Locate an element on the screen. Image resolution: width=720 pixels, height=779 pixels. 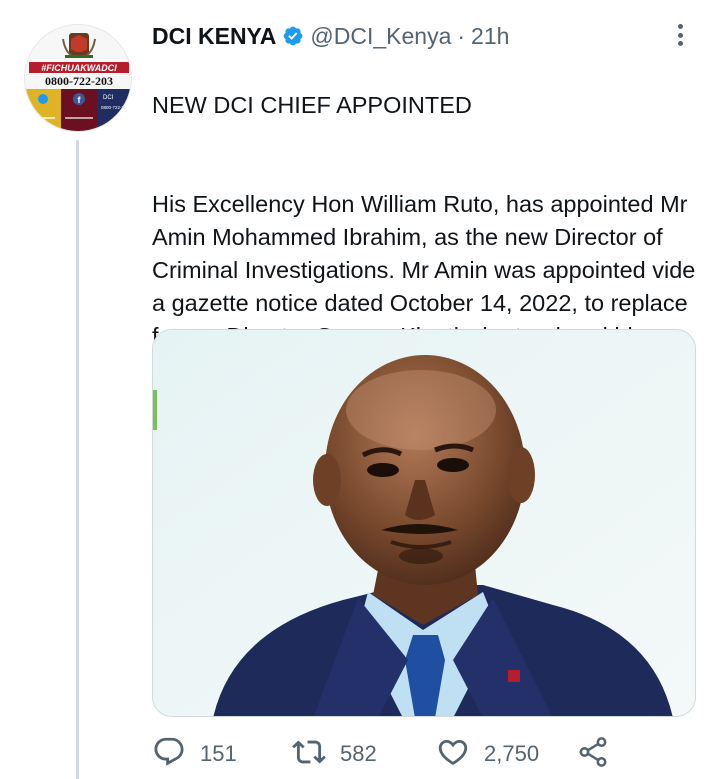
tweet-title: NEW DCI CHIEF APPOINTED is located at coordinates (312, 105).